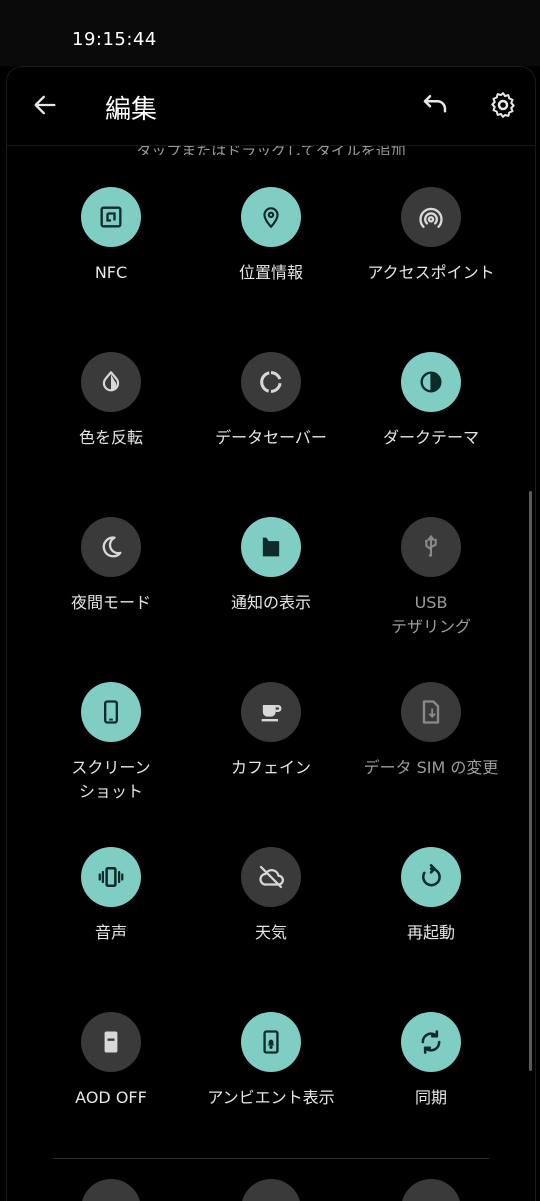  I want to click on available-tiles-row, so click(271, 1190).